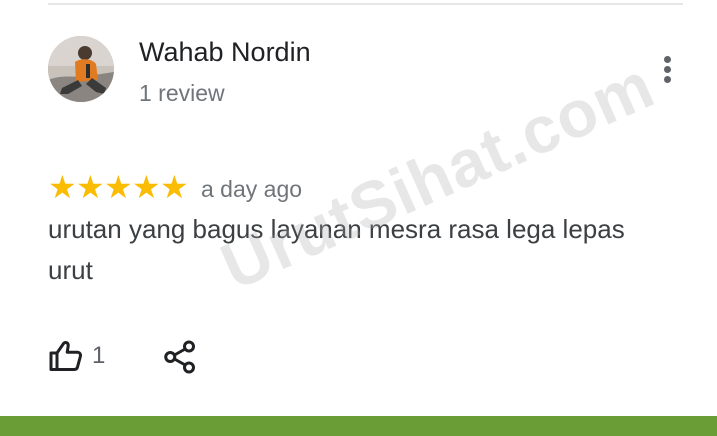 The image size is (717, 436). What do you see at coordinates (365, 4) in the screenshot?
I see `top-divider` at bounding box center [365, 4].